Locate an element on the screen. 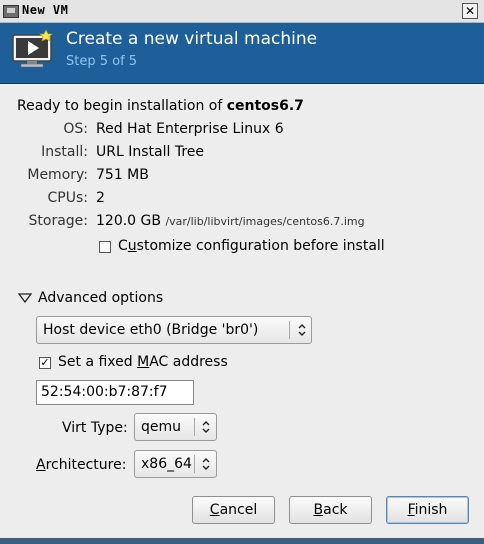  customize-label-mnemonic: u is located at coordinates (132, 246).